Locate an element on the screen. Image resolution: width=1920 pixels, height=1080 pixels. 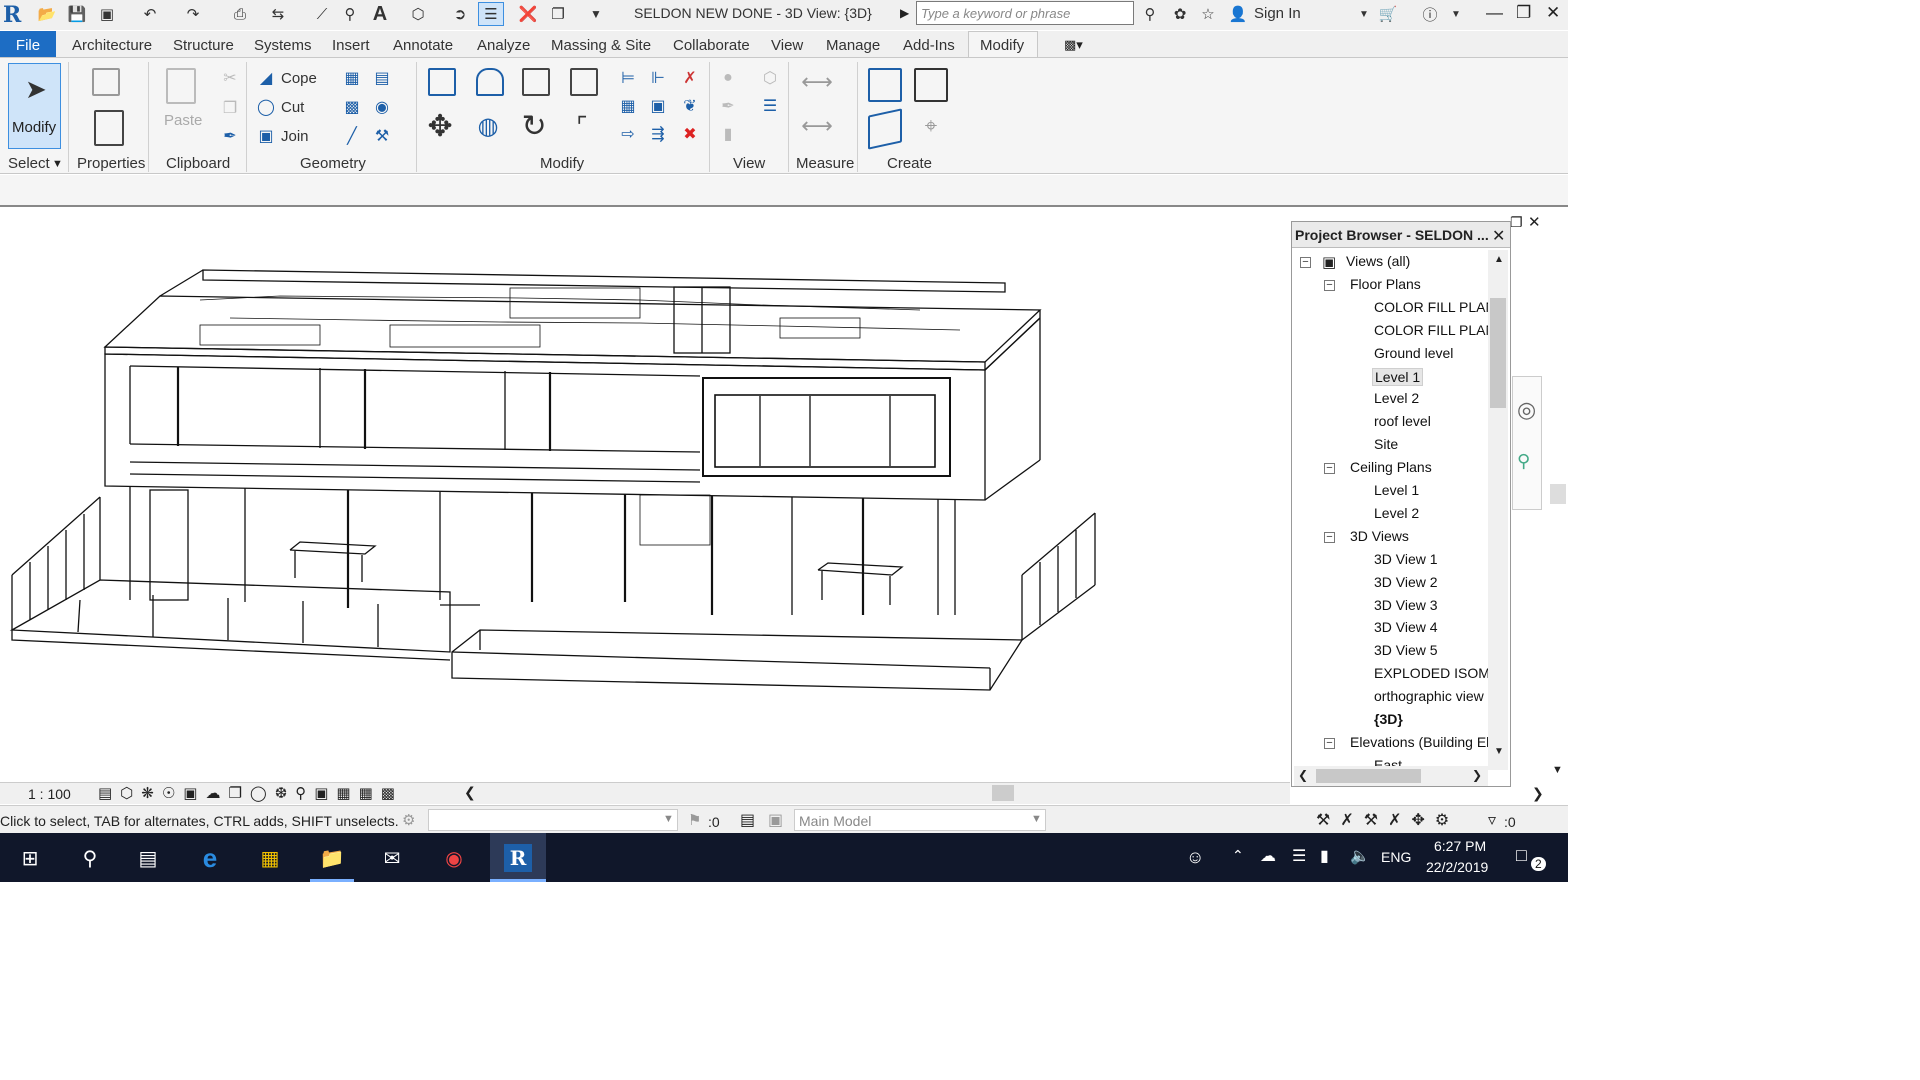
default-3d-view-icon: ⬡ is located at coordinates (418, 14).